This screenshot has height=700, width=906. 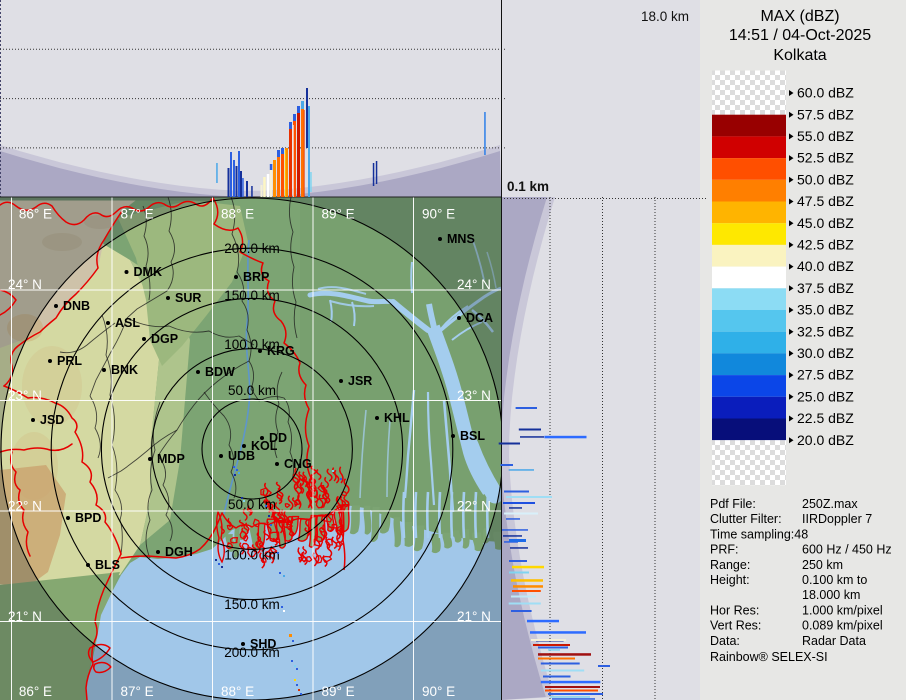 I want to click on svg-text: 14:51 / 04-Oct-2025, so click(x=800, y=35).